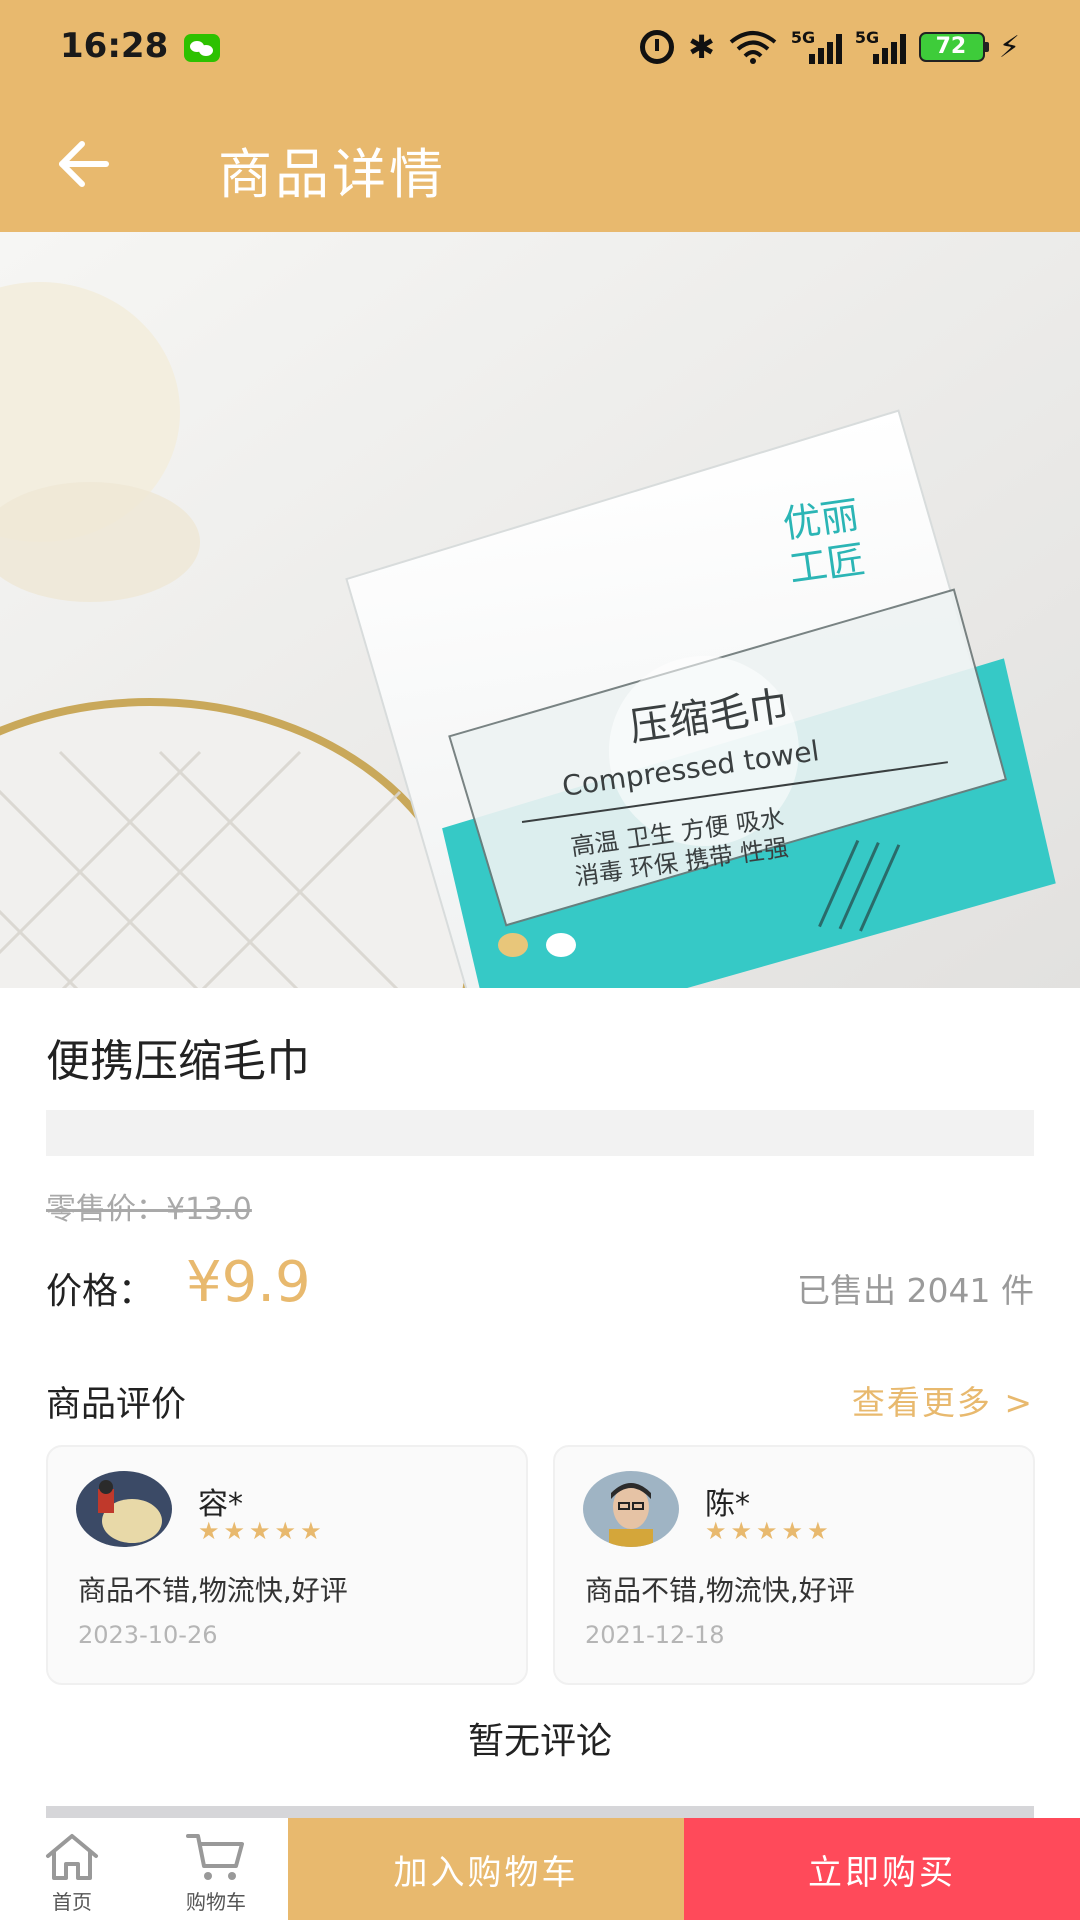  What do you see at coordinates (540, 164) in the screenshot?
I see `app-header: 商品详情` at bounding box center [540, 164].